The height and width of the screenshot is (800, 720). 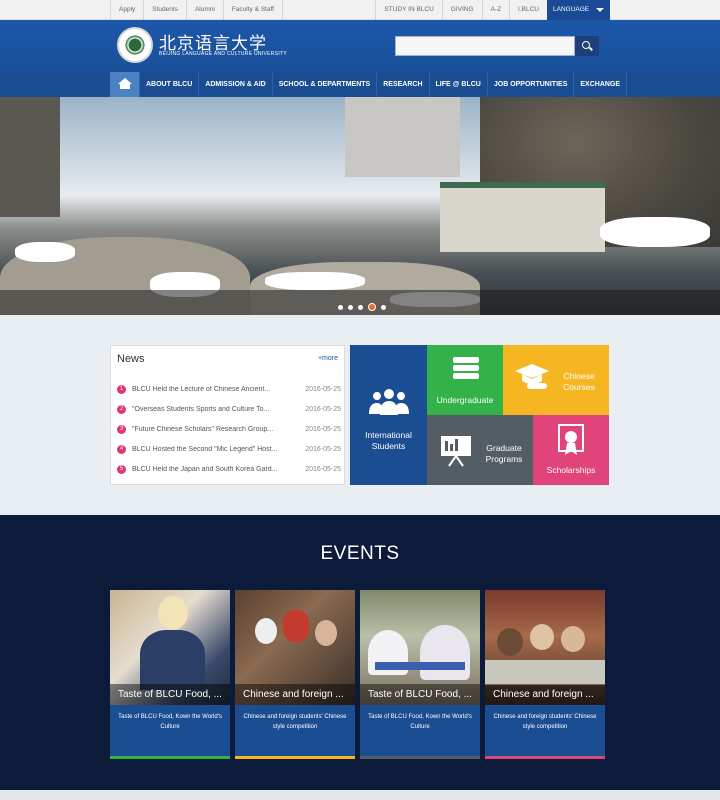 I want to click on tile-international-label: International Students, so click(x=388, y=440).